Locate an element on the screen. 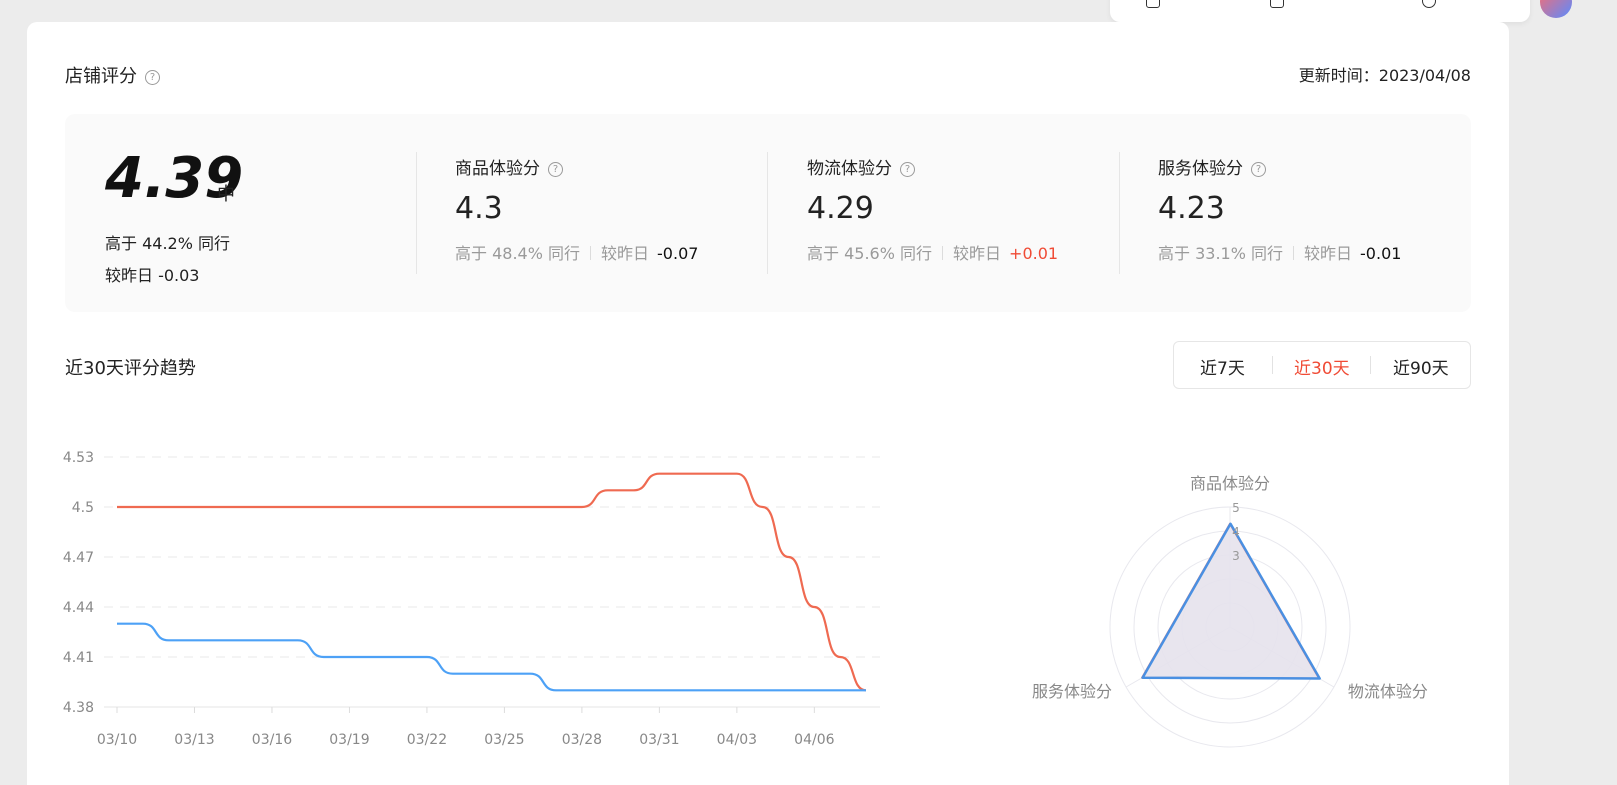  y-tick-label: 4.5 is located at coordinates (83, 508).